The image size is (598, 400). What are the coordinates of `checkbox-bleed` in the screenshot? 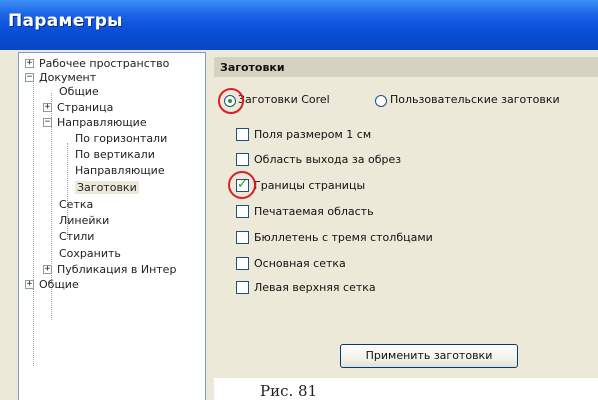 It's located at (242, 159).